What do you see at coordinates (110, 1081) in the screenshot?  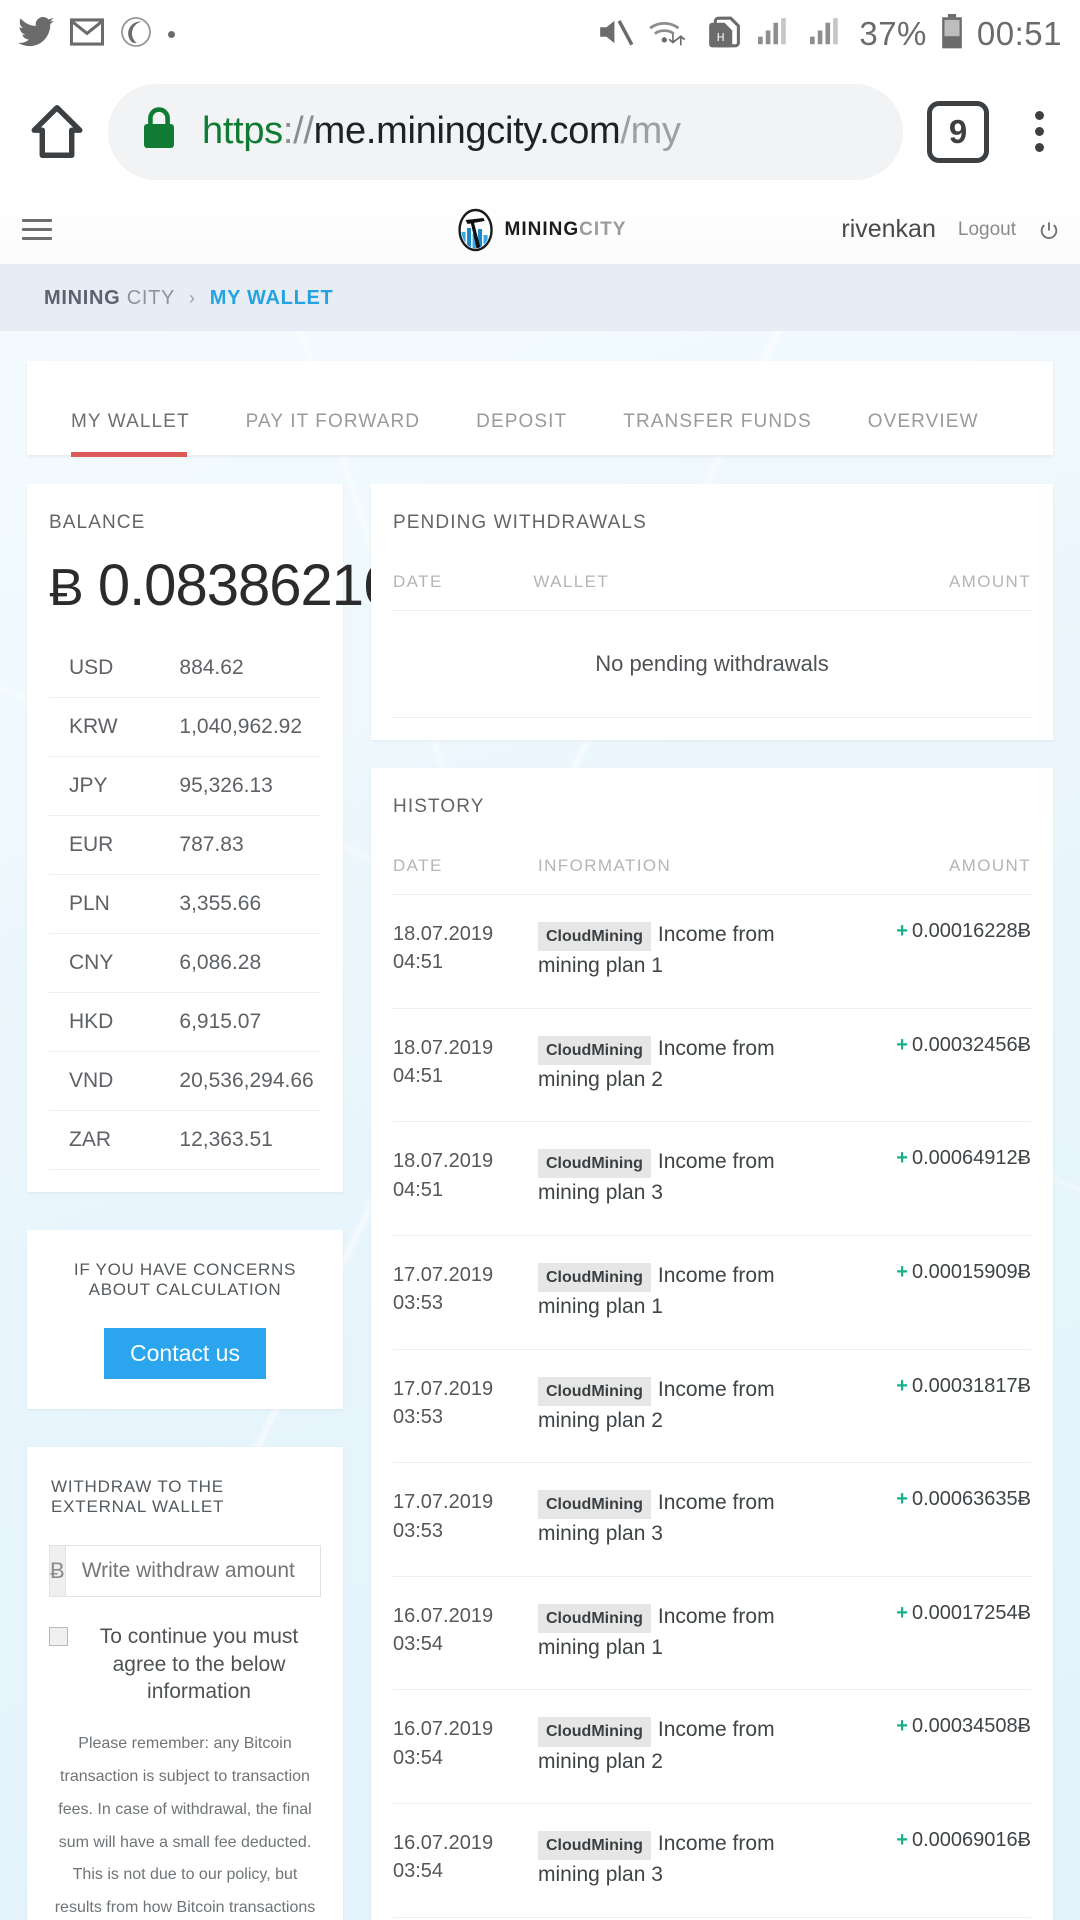 I see `currency-code: VND` at bounding box center [110, 1081].